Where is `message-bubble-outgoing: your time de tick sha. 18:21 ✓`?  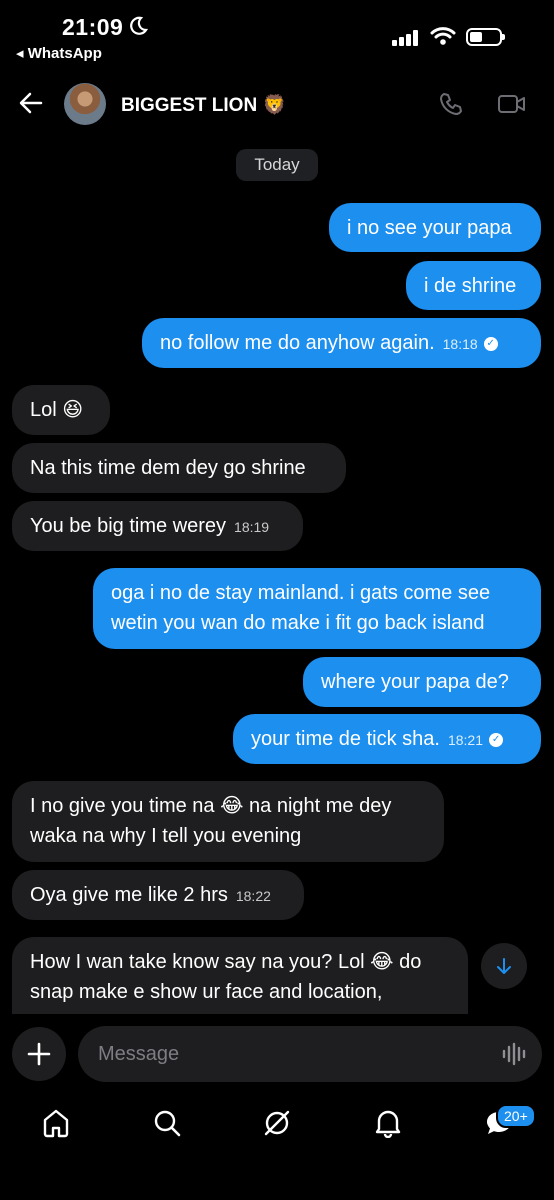 message-bubble-outgoing: your time de tick sha. 18:21 ✓ is located at coordinates (387, 739).